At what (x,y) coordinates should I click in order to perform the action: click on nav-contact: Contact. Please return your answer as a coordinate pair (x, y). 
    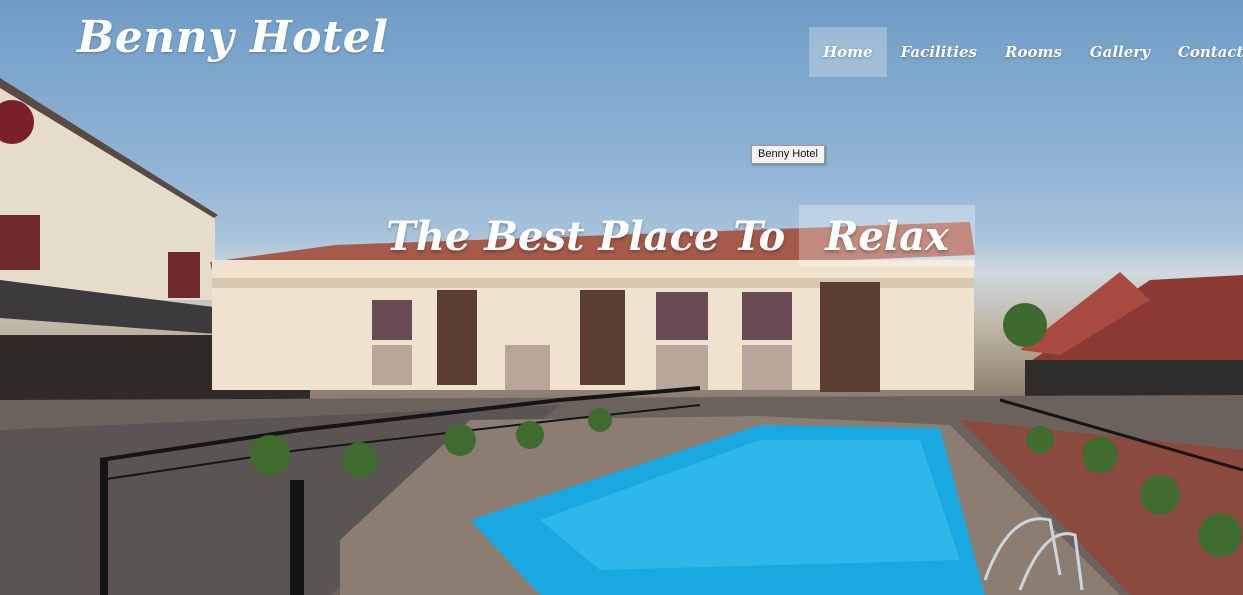
    Looking at the image, I should click on (1203, 52).